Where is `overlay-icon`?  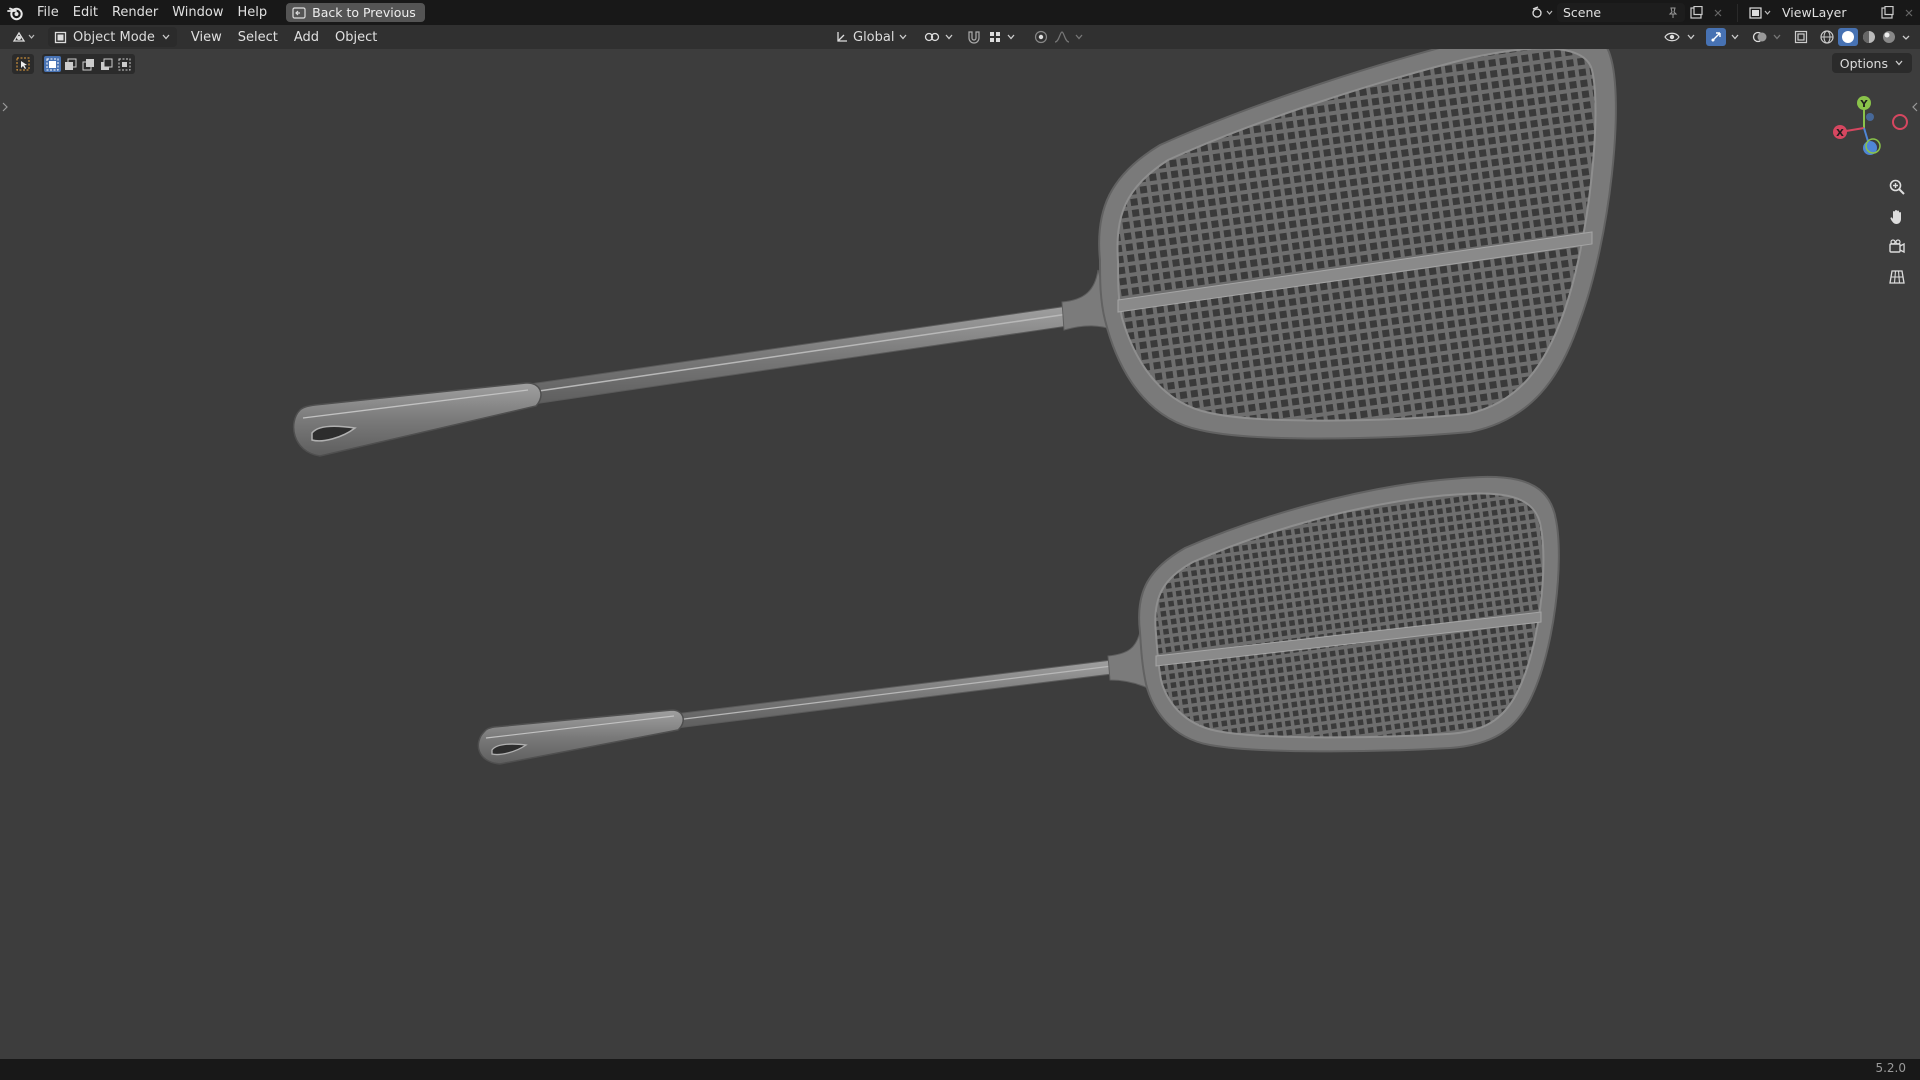 overlay-icon is located at coordinates (1759, 37).